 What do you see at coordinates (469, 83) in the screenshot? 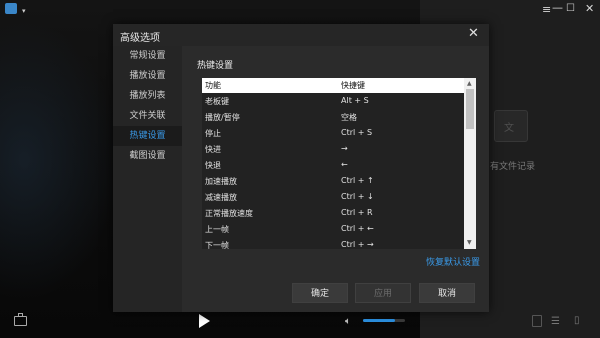
I see `scroll-up-icon: ▲` at bounding box center [469, 83].